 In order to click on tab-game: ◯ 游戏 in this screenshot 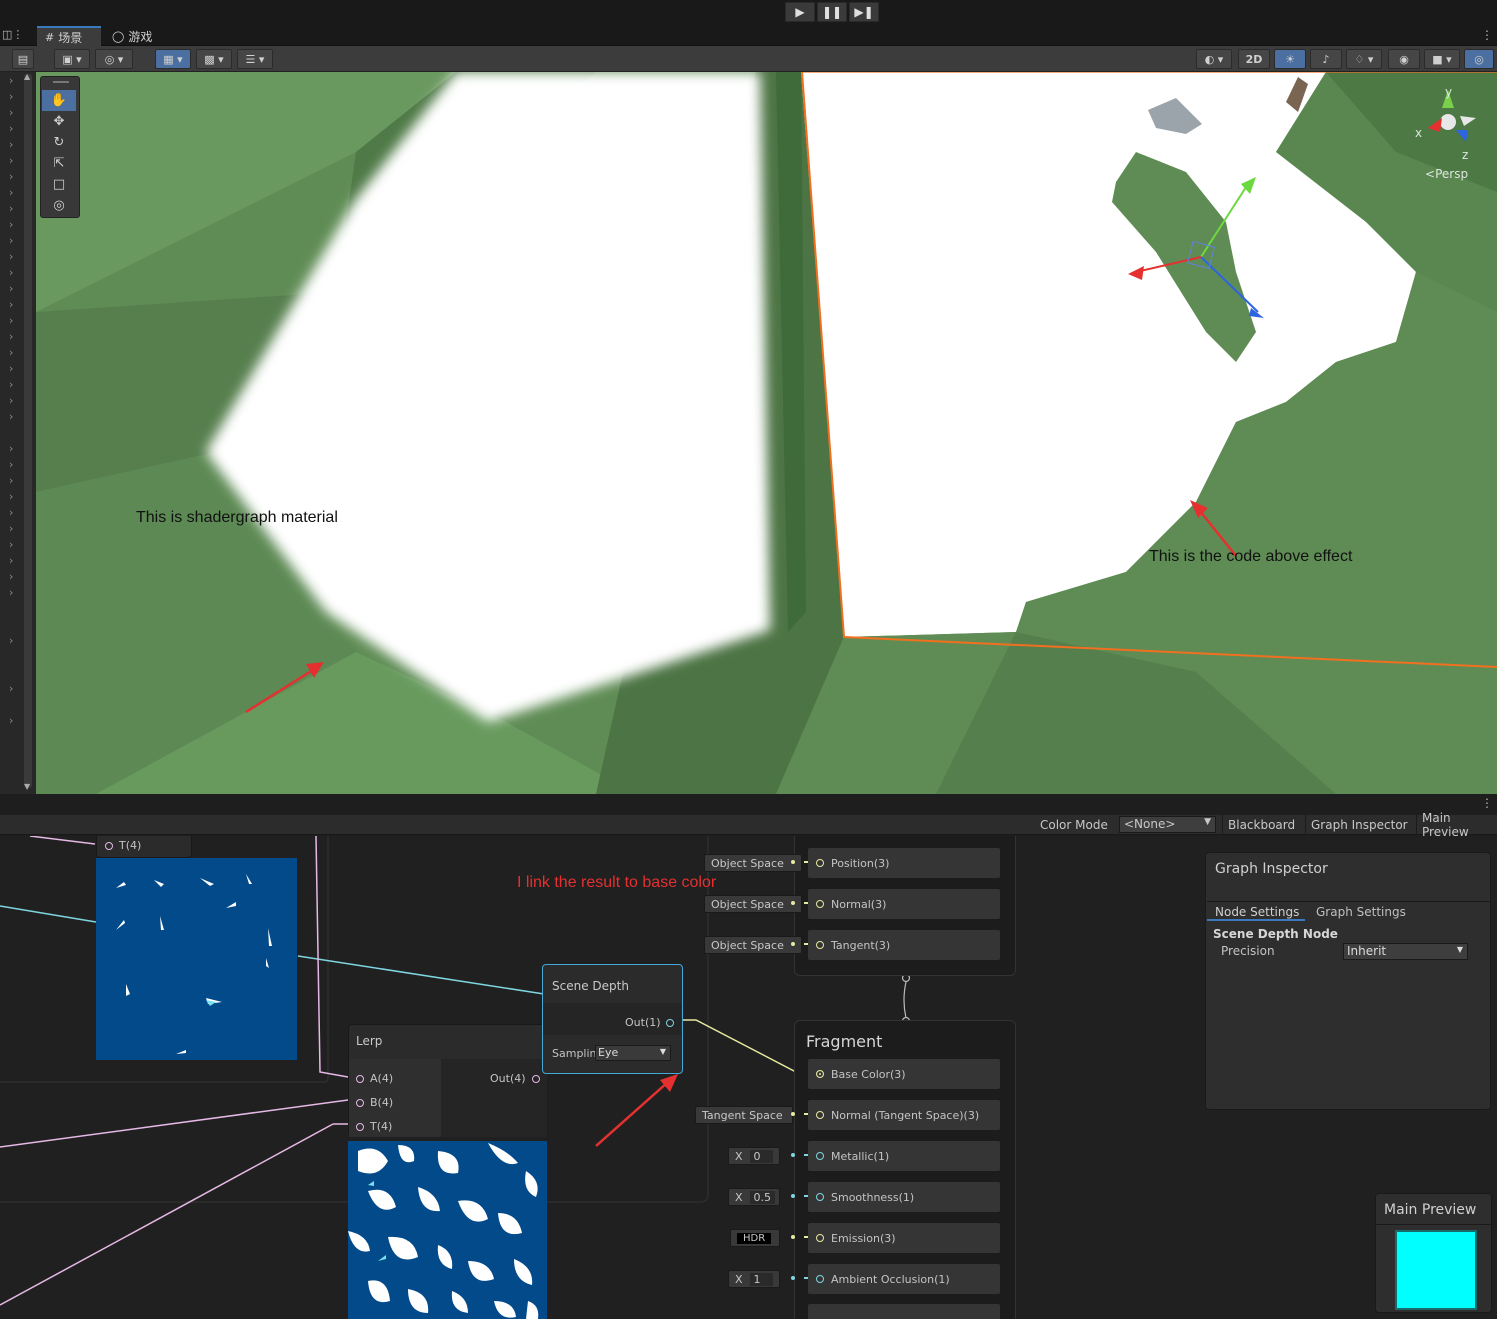, I will do `click(134, 36)`.